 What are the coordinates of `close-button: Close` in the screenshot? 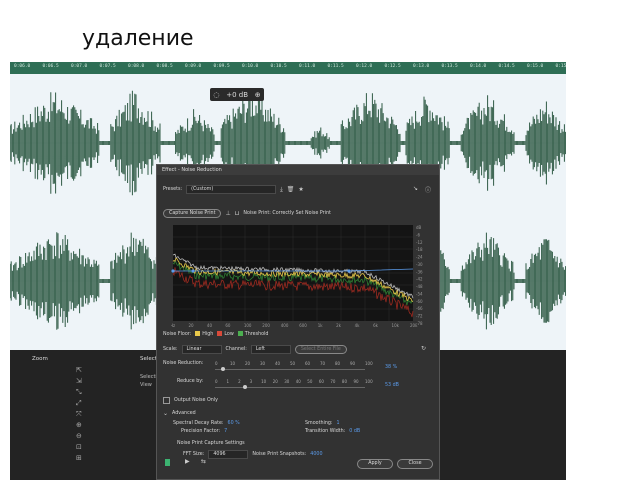 It's located at (415, 464).